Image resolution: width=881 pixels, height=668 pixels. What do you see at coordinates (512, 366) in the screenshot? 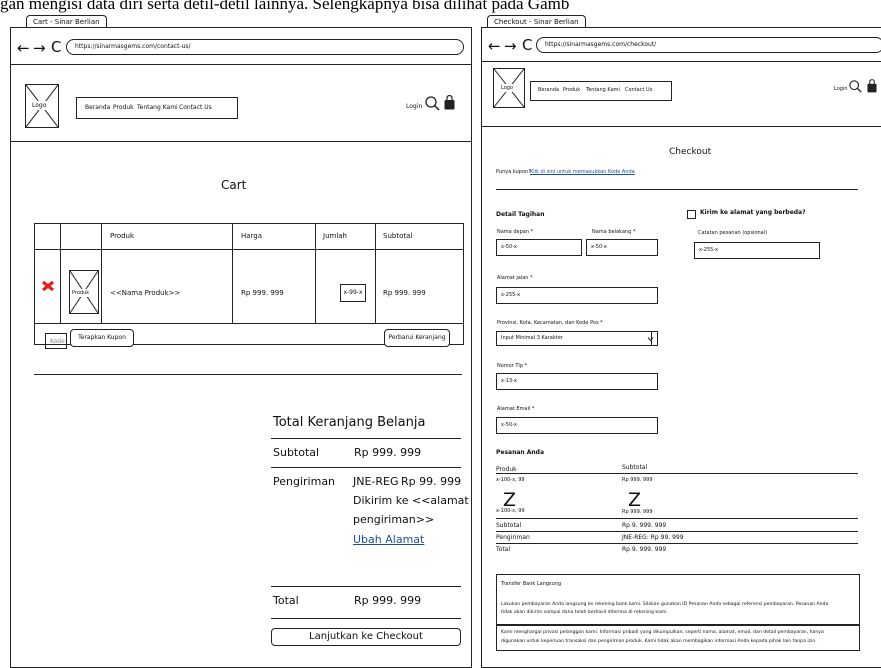
I see `phone-label: Nomor Tlp *` at bounding box center [512, 366].